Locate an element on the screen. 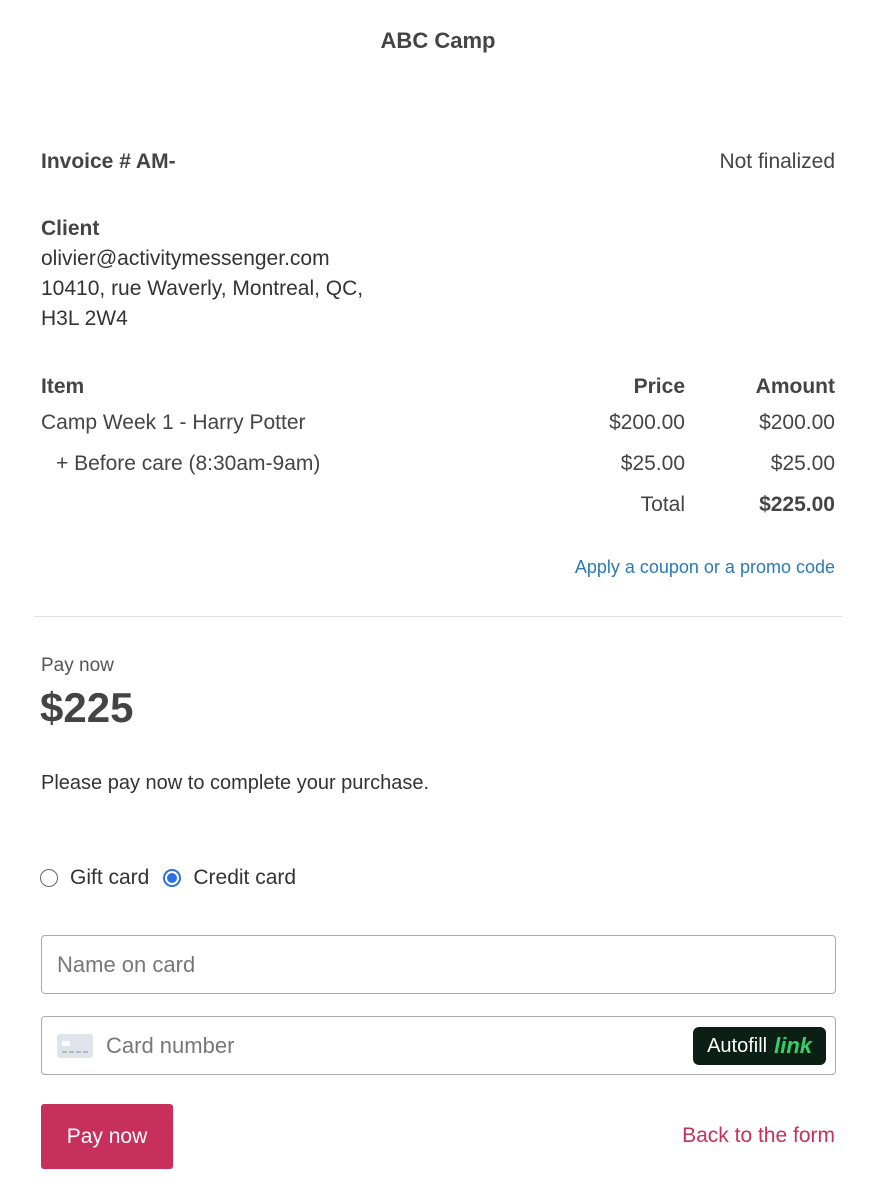 The image size is (880, 1196). credit-card-label: Credit card is located at coordinates (245, 877).